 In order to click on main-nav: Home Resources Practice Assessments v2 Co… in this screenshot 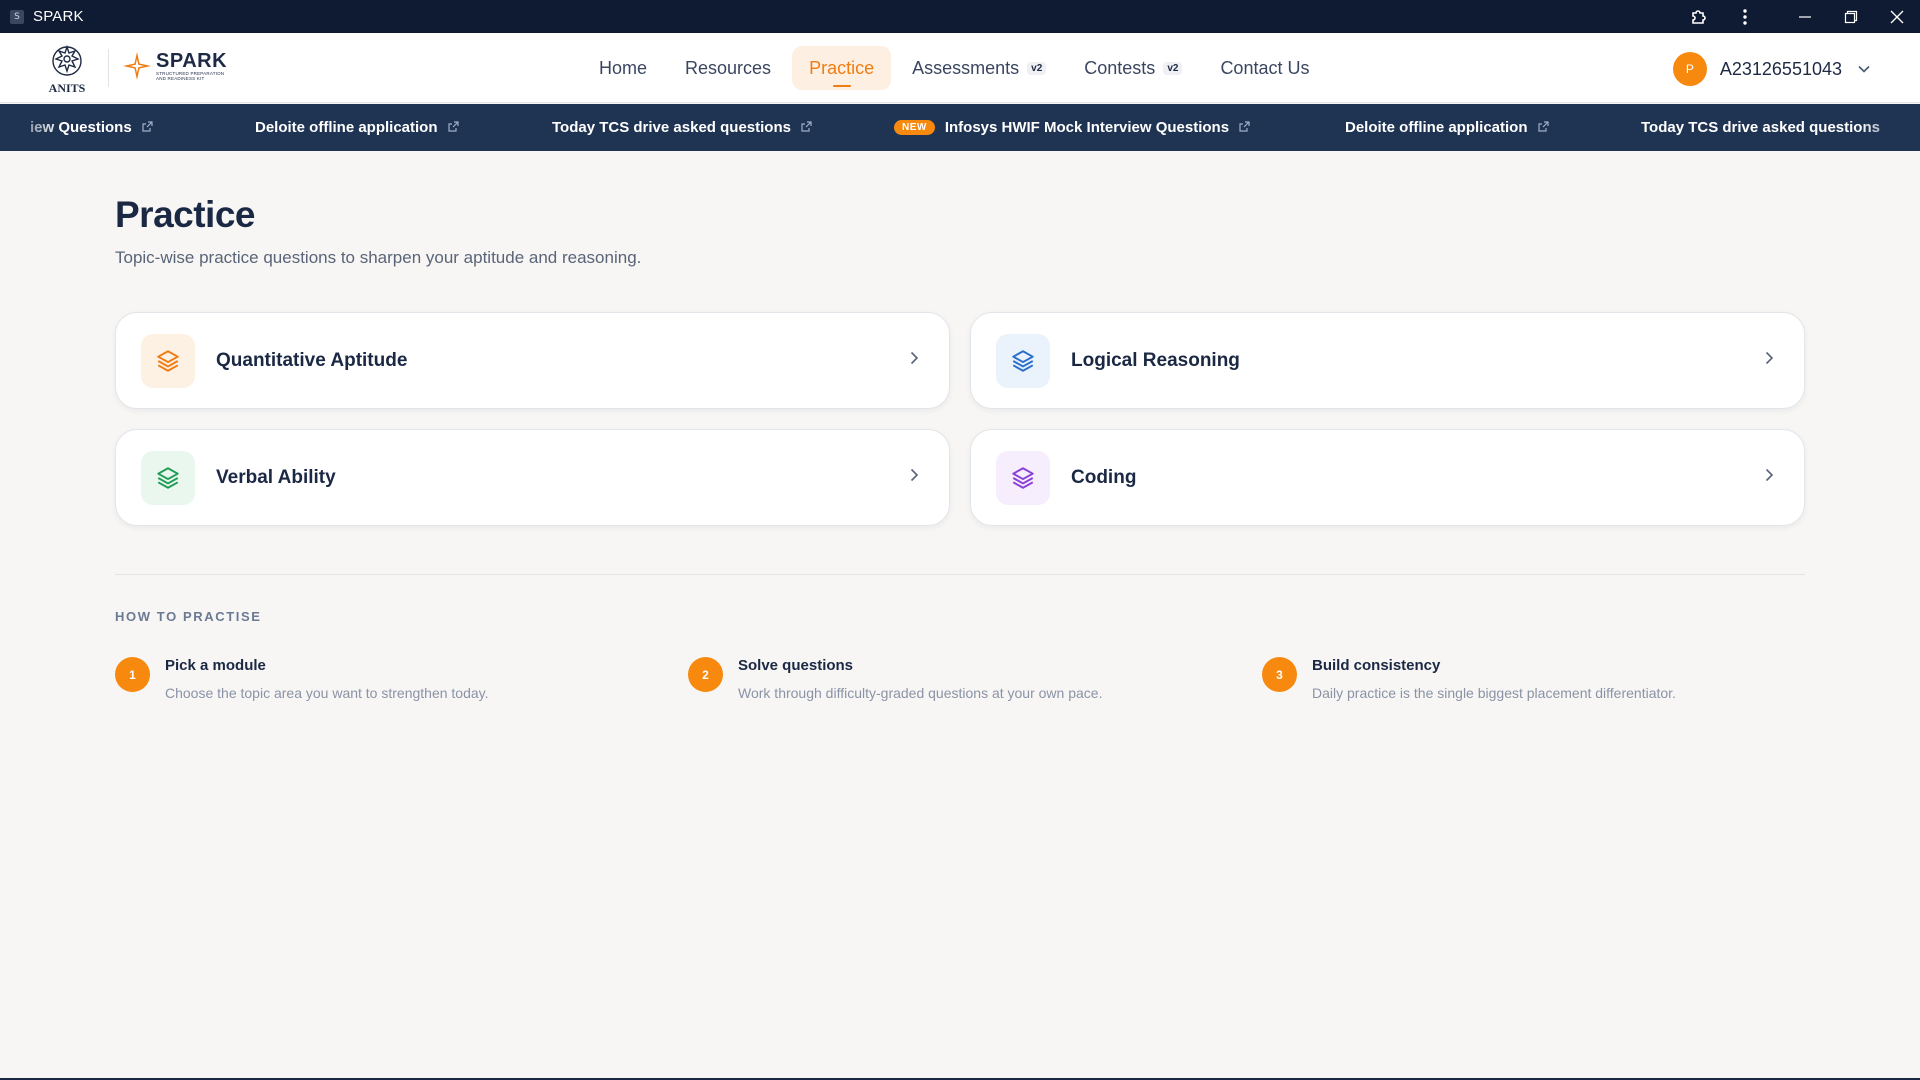, I will do `click(956, 68)`.